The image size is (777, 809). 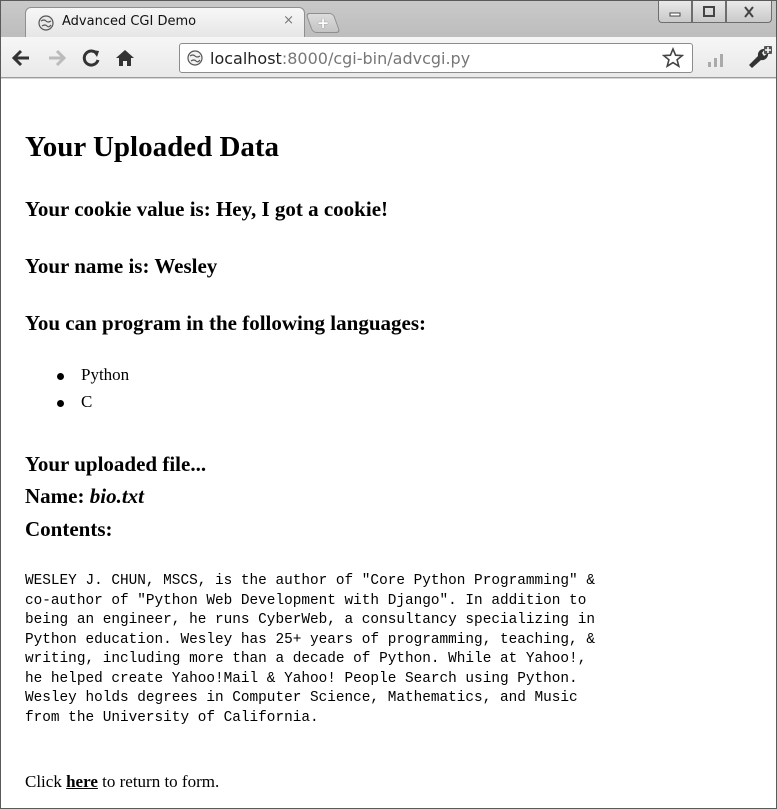 What do you see at coordinates (288, 20) in the screenshot?
I see `tab-close-icon: ×` at bounding box center [288, 20].